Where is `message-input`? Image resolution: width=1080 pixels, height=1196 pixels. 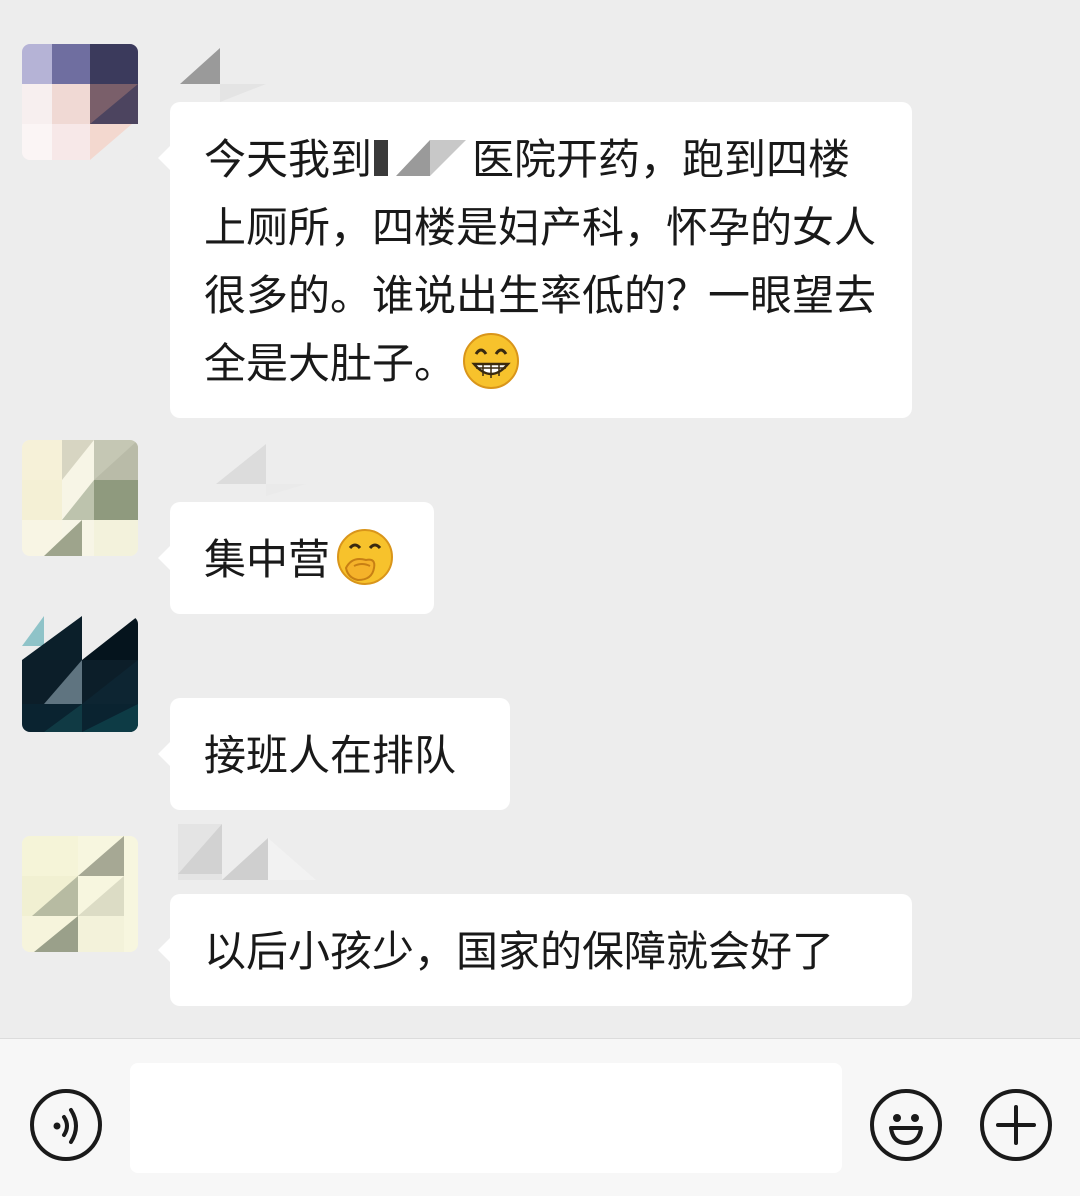 message-input is located at coordinates (486, 1118).